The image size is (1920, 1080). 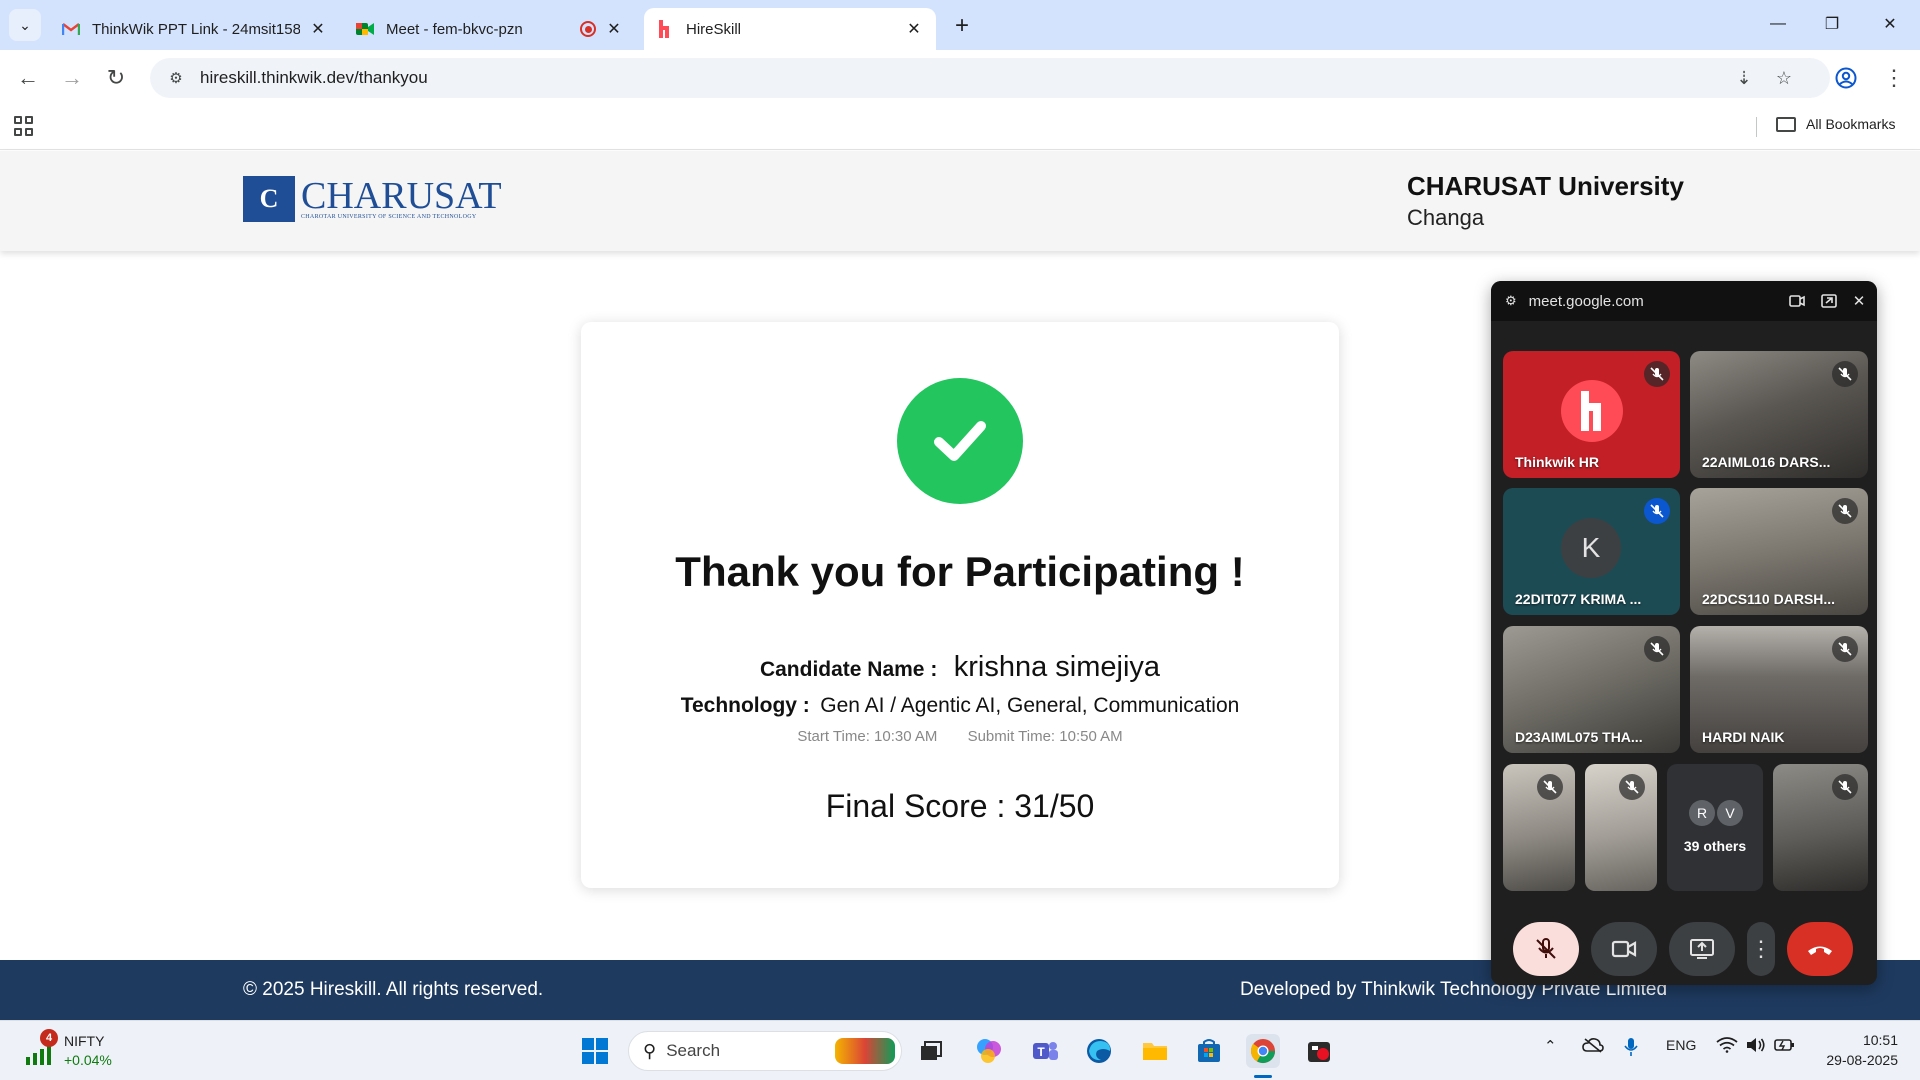 What do you see at coordinates (1756, 1047) in the screenshot?
I see `volume-icon` at bounding box center [1756, 1047].